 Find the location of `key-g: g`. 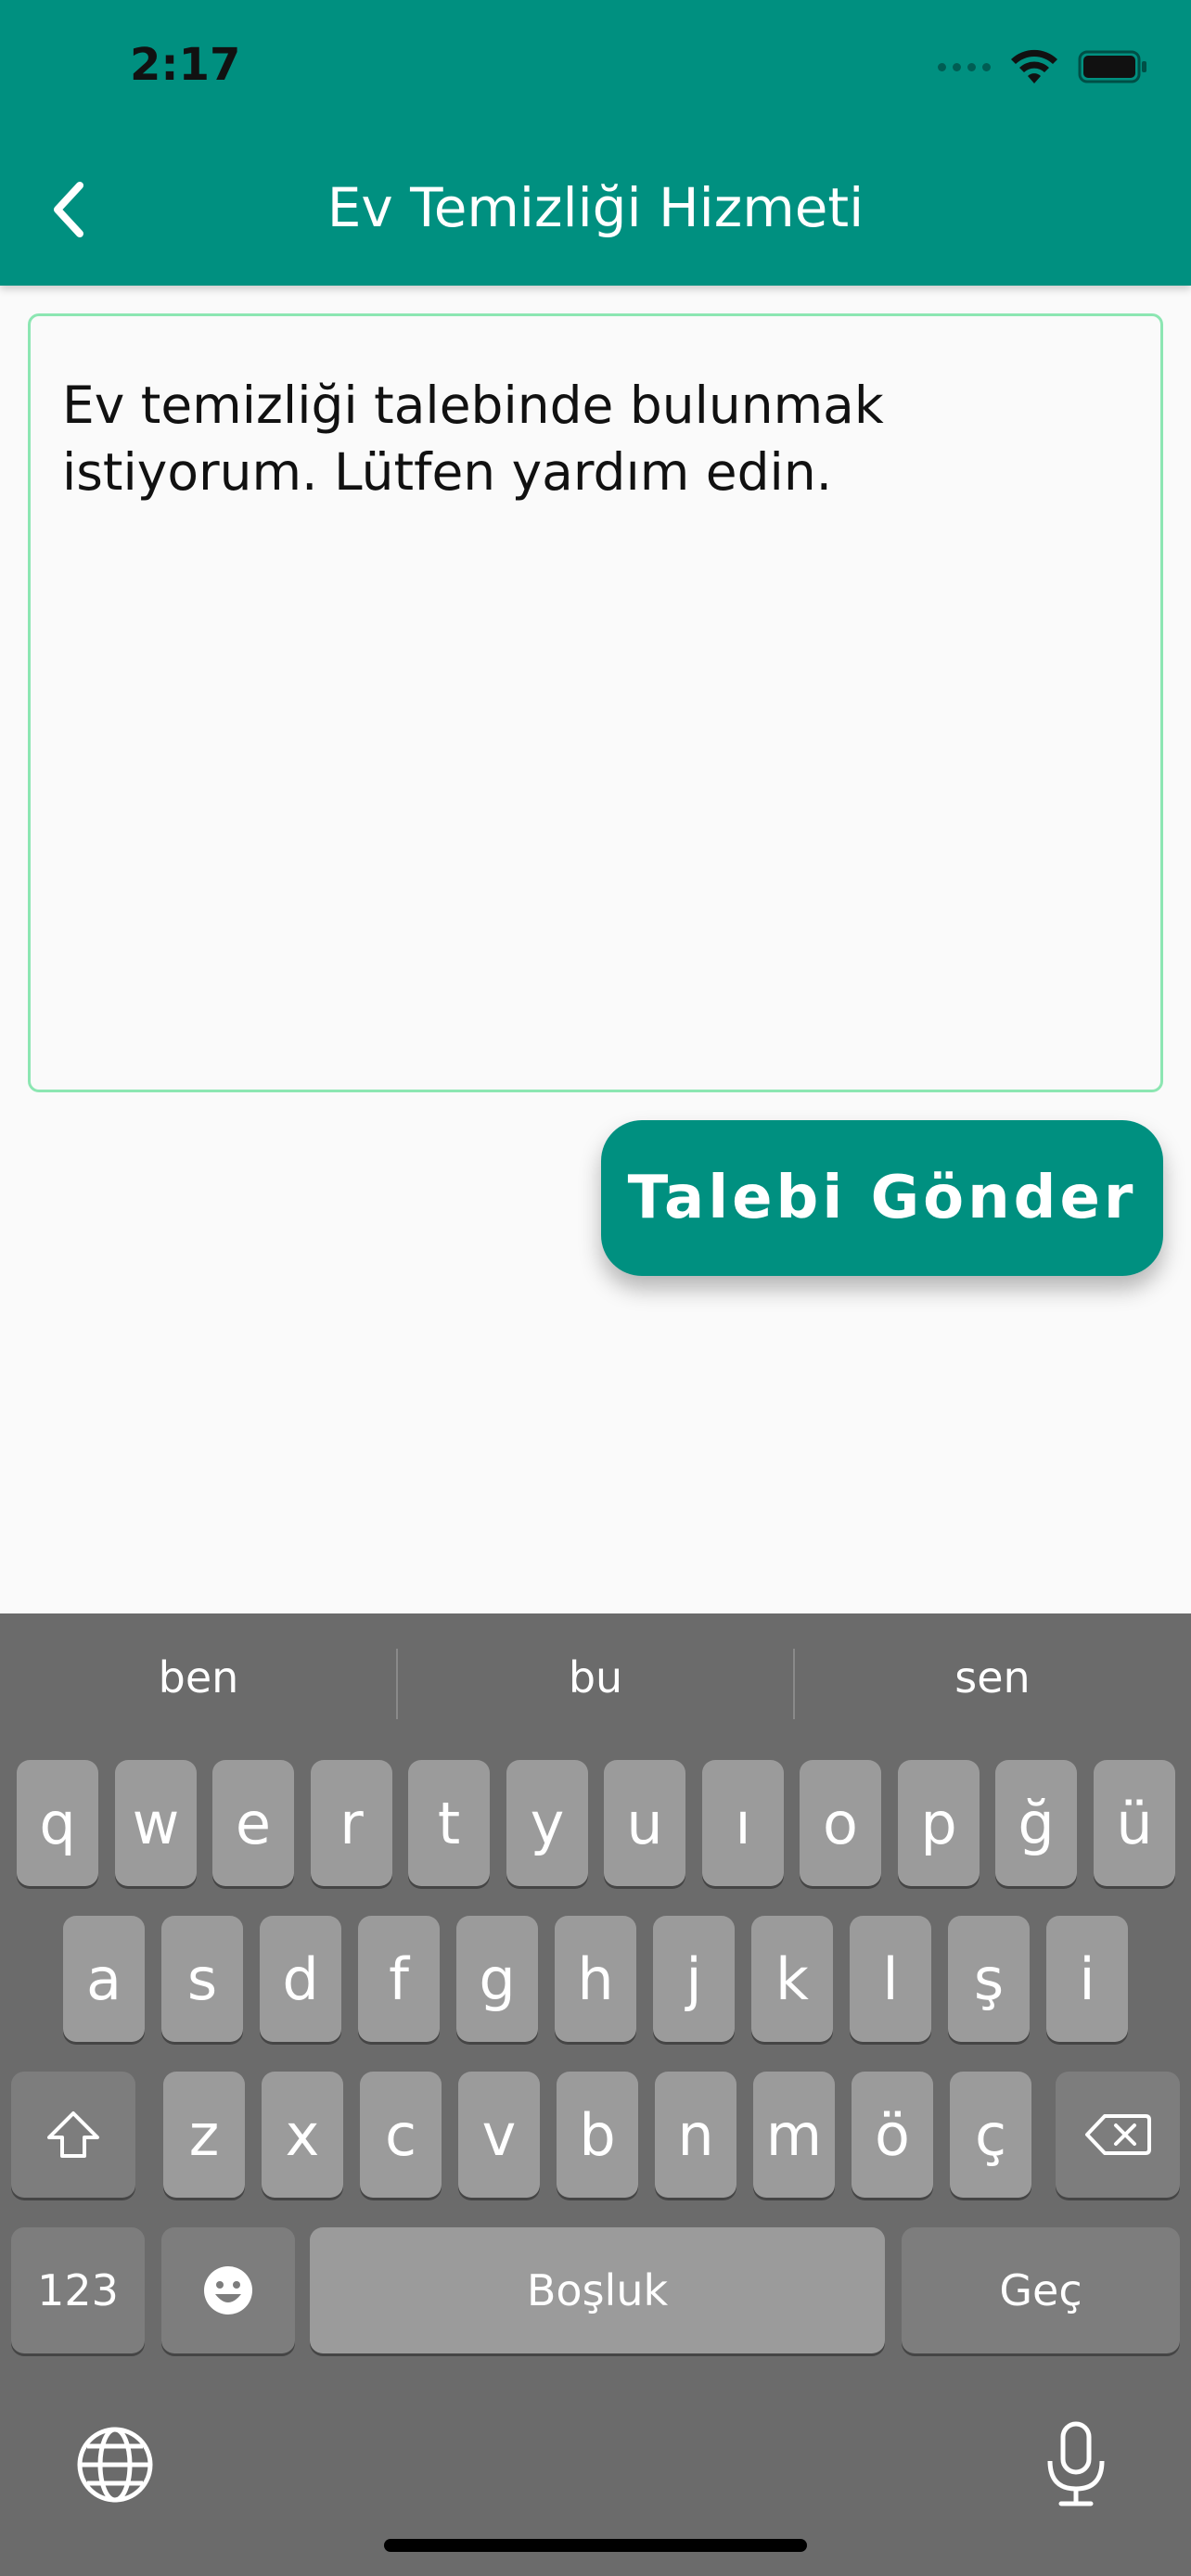

key-g: g is located at coordinates (497, 1979).